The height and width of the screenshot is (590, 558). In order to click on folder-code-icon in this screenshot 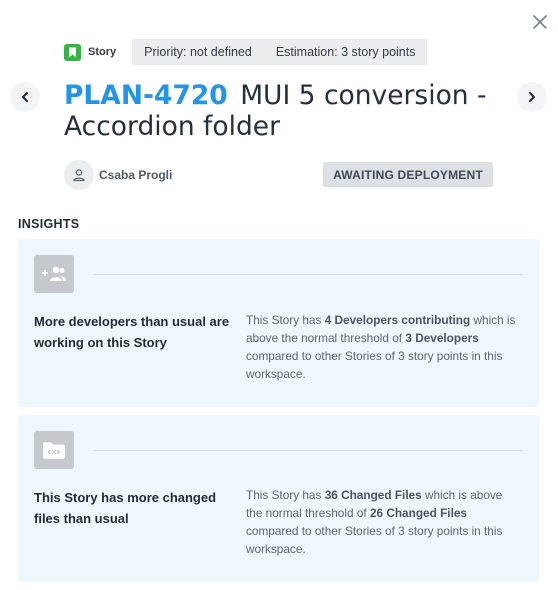, I will do `click(54, 450)`.